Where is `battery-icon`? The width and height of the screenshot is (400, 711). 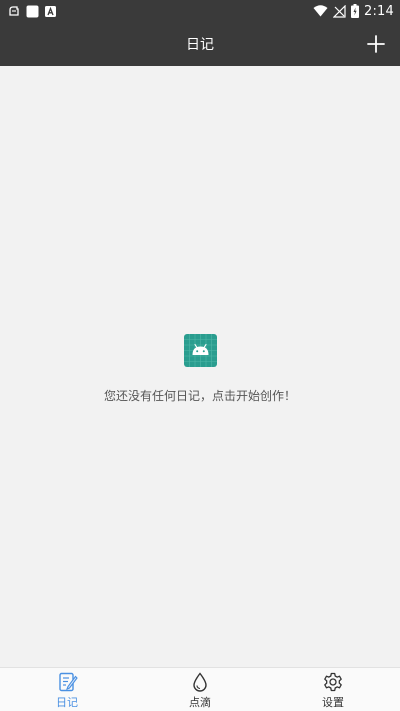 battery-icon is located at coordinates (355, 11).